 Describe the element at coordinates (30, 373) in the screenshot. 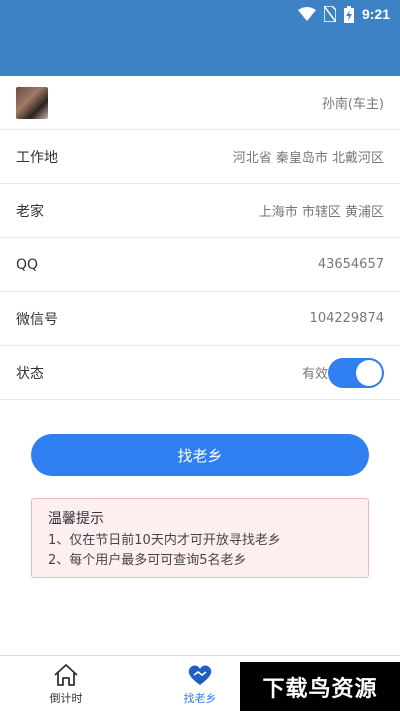

I see `status-label: 状态` at that location.